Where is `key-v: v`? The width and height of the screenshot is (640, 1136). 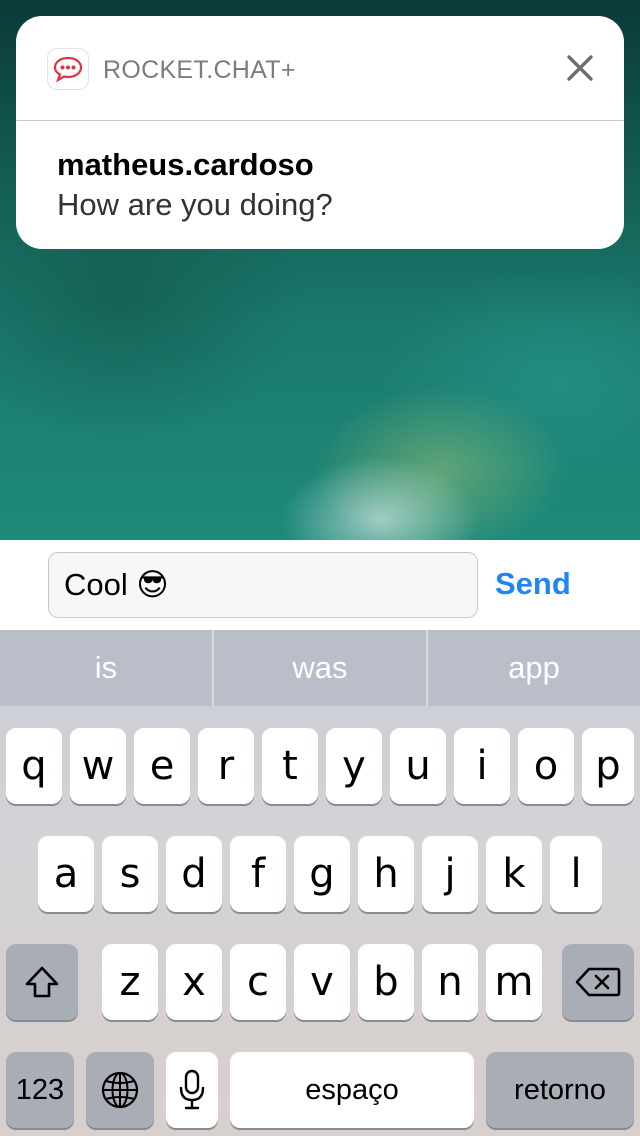 key-v: v is located at coordinates (322, 982).